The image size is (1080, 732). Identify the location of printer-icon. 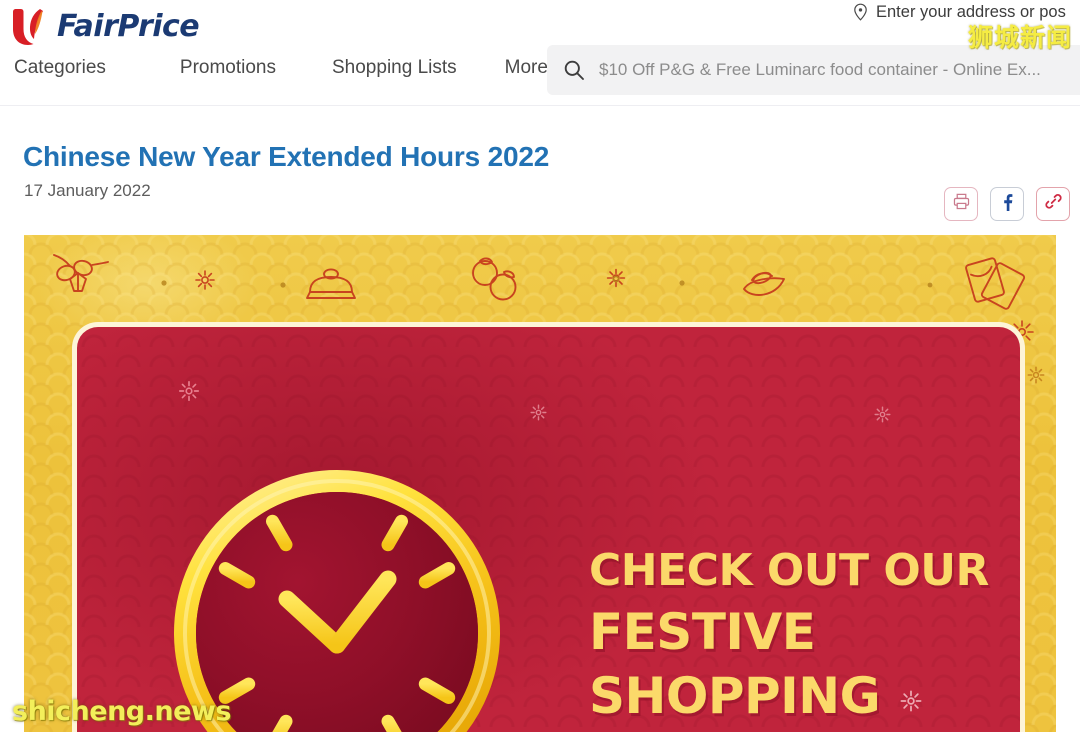
(961, 204).